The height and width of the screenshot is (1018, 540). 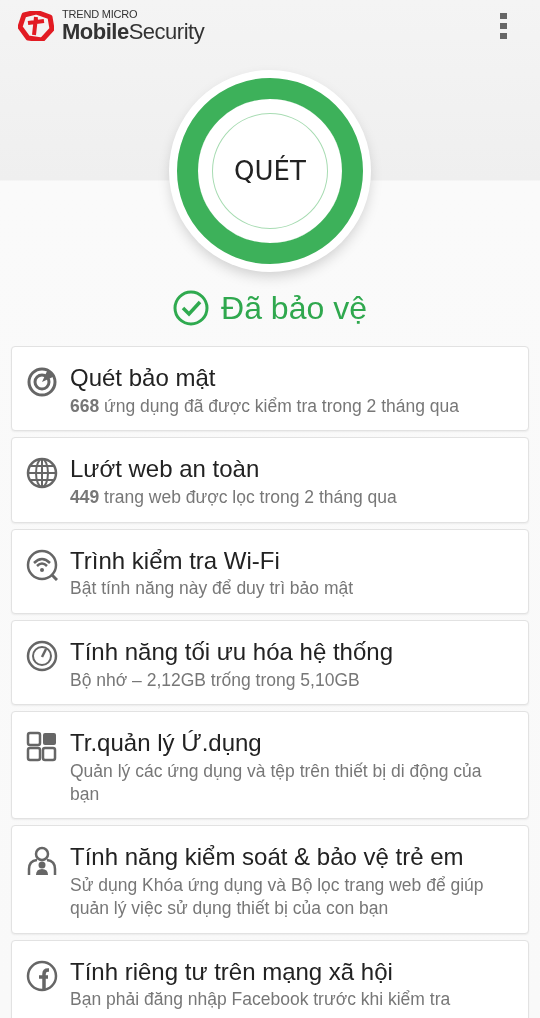 I want to click on feature-card: Tính năng tối ưu hóa hệ thống Bộ nhớ – 2,12GB trống trong 5,10GB, so click(x=270, y=663).